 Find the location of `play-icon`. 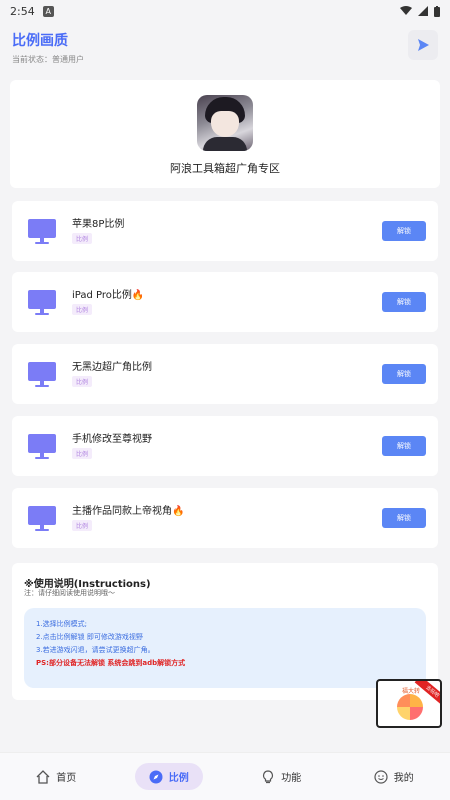

play-icon is located at coordinates (423, 45).